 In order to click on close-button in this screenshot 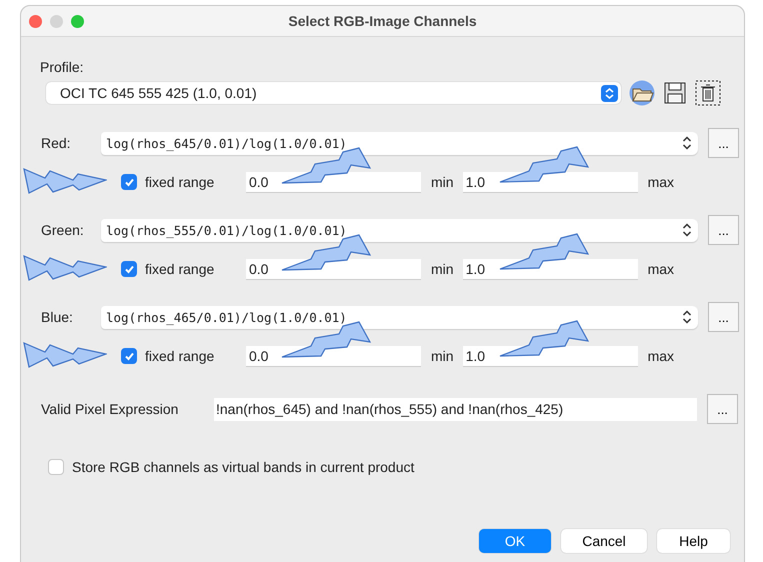, I will do `click(35, 21)`.